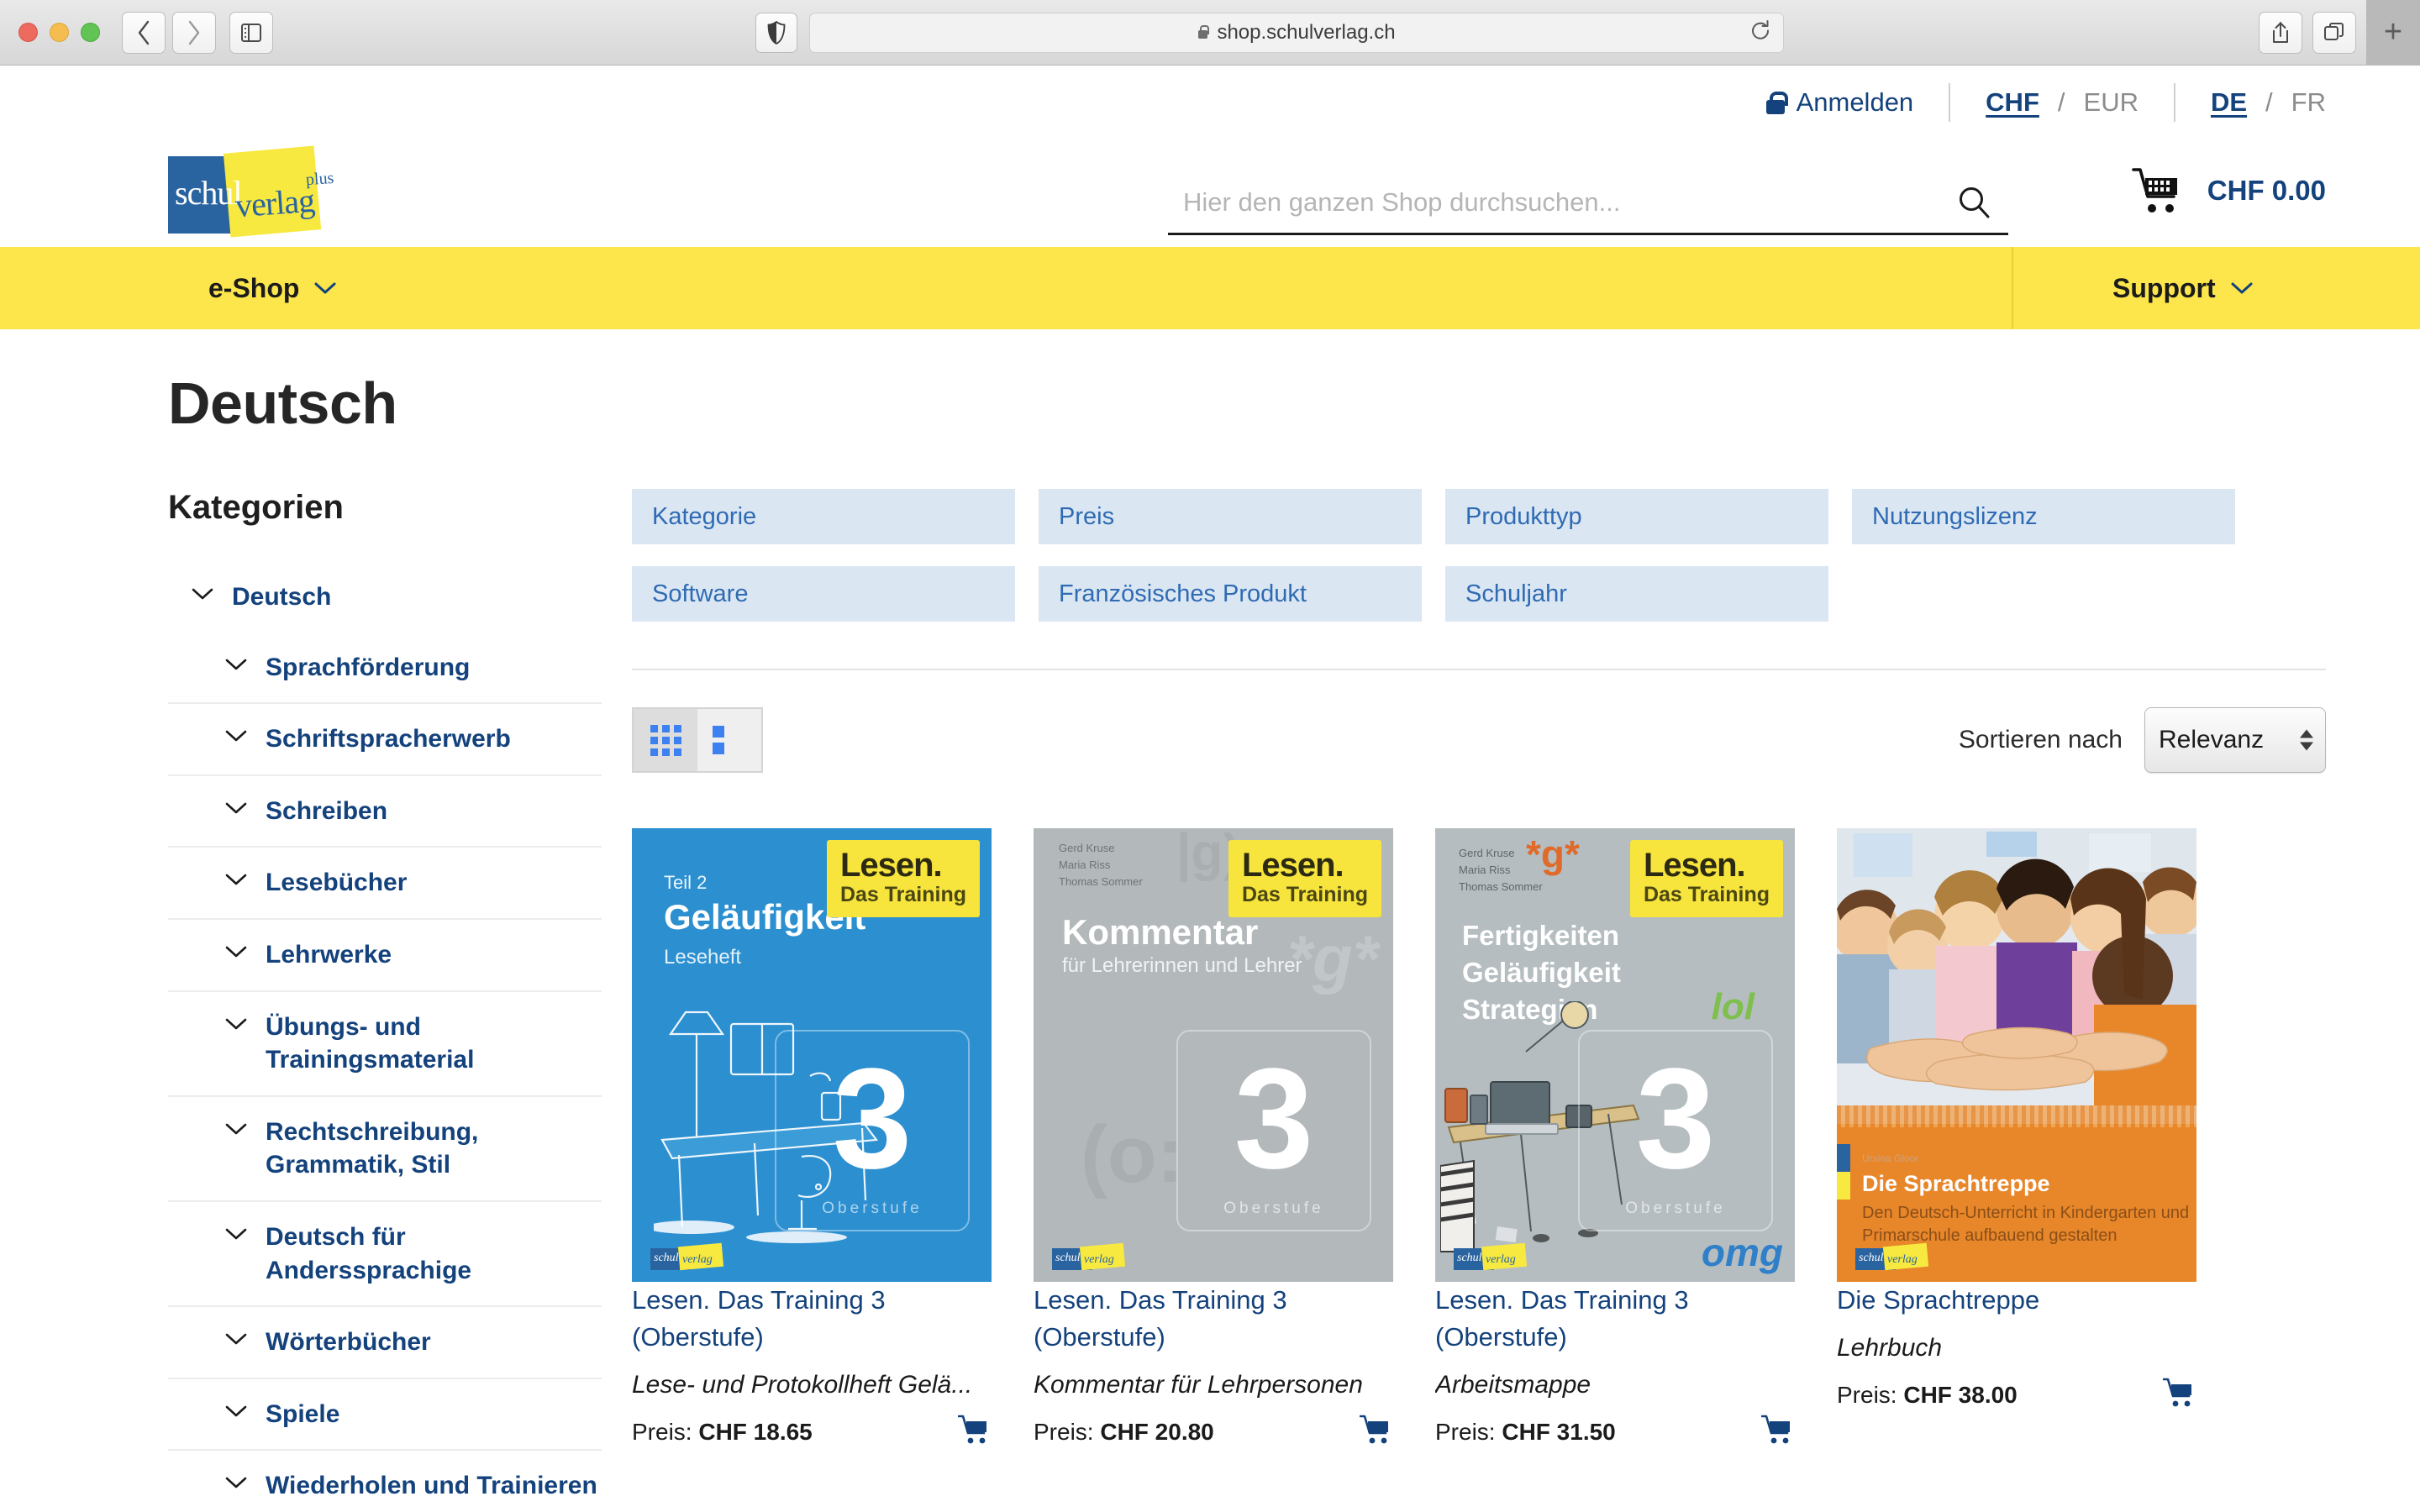 The image size is (2420, 1512). What do you see at coordinates (385, 1481) in the screenshot?
I see `sidebar-item-wiederholen-und-trainieren: Wiederholen und Trainieren` at bounding box center [385, 1481].